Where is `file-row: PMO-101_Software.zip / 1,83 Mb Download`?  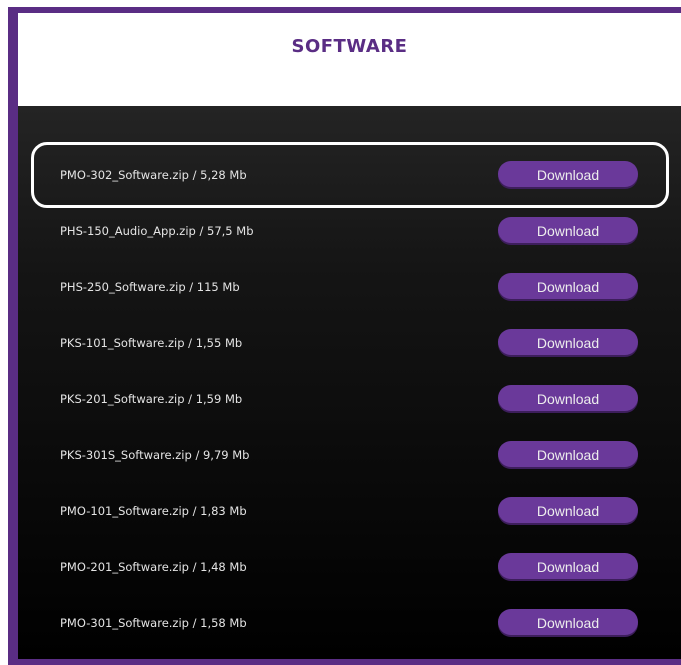
file-row: PMO-101_Software.zip / 1,83 Mb Download is located at coordinates (349, 511).